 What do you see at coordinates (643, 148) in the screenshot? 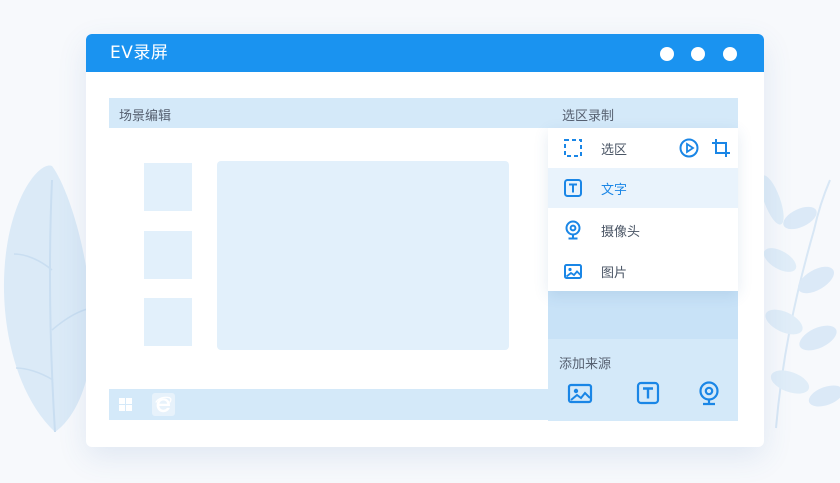
I see `menu-item-region: 选区` at bounding box center [643, 148].